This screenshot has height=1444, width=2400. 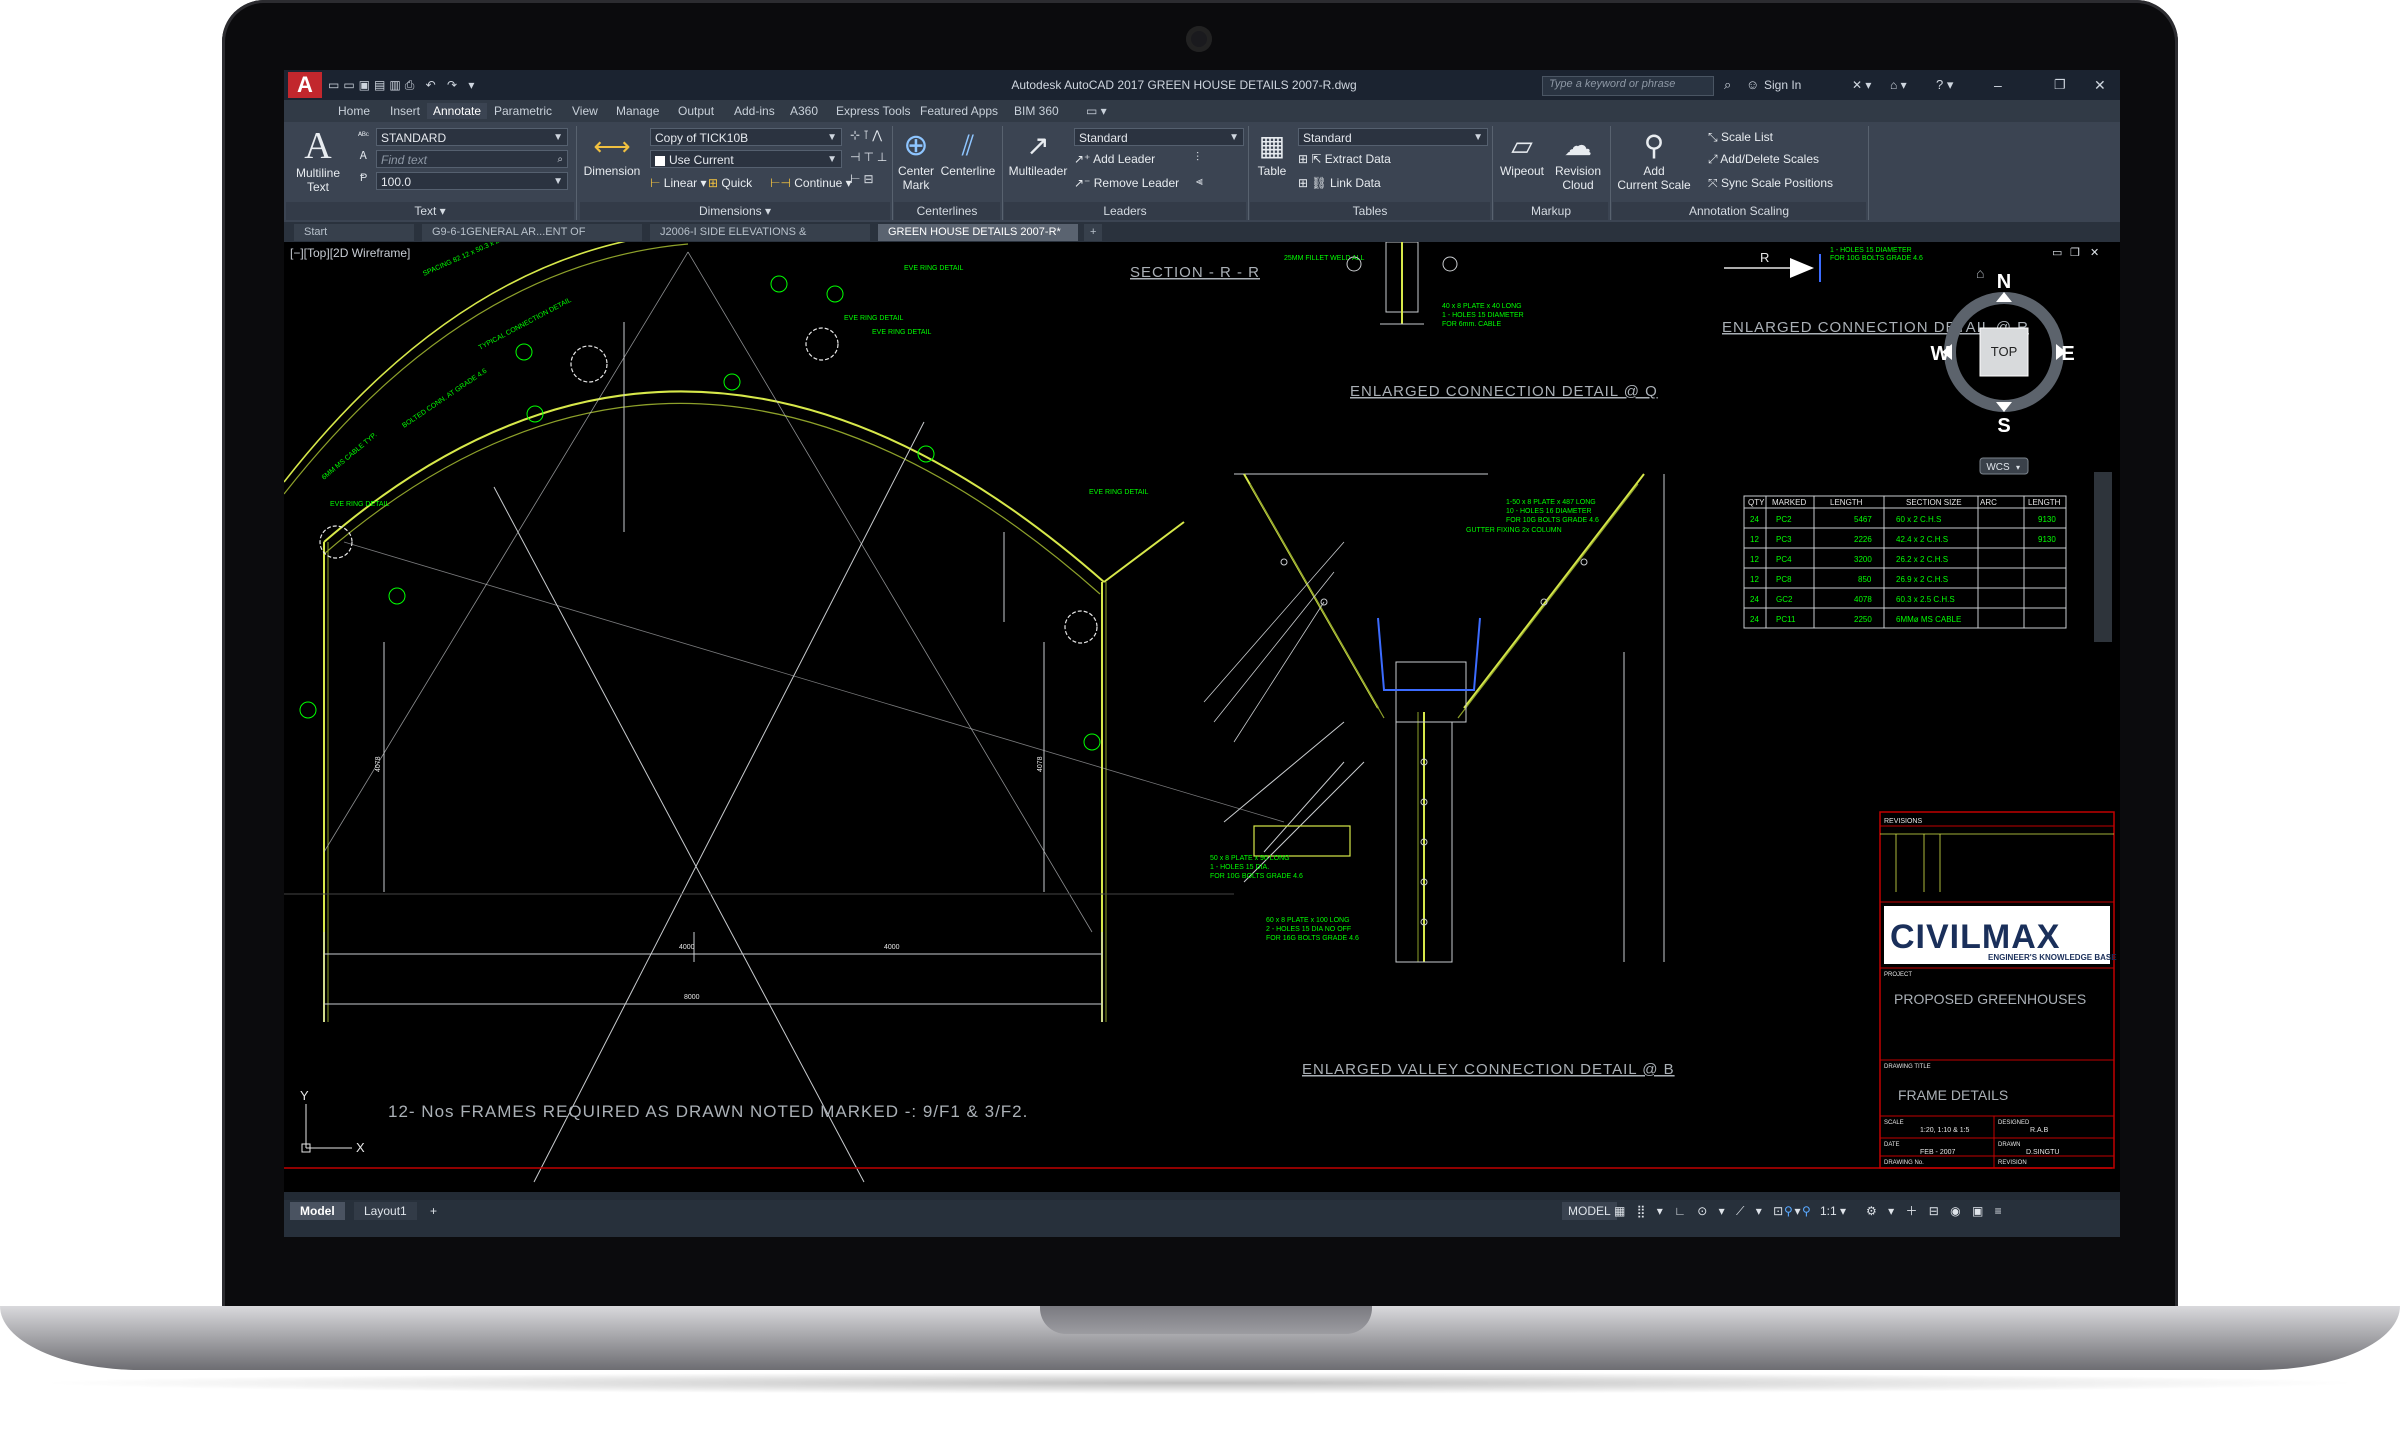 What do you see at coordinates (678, 183) in the screenshot?
I see `linear-button: ⊢ Linear ▾` at bounding box center [678, 183].